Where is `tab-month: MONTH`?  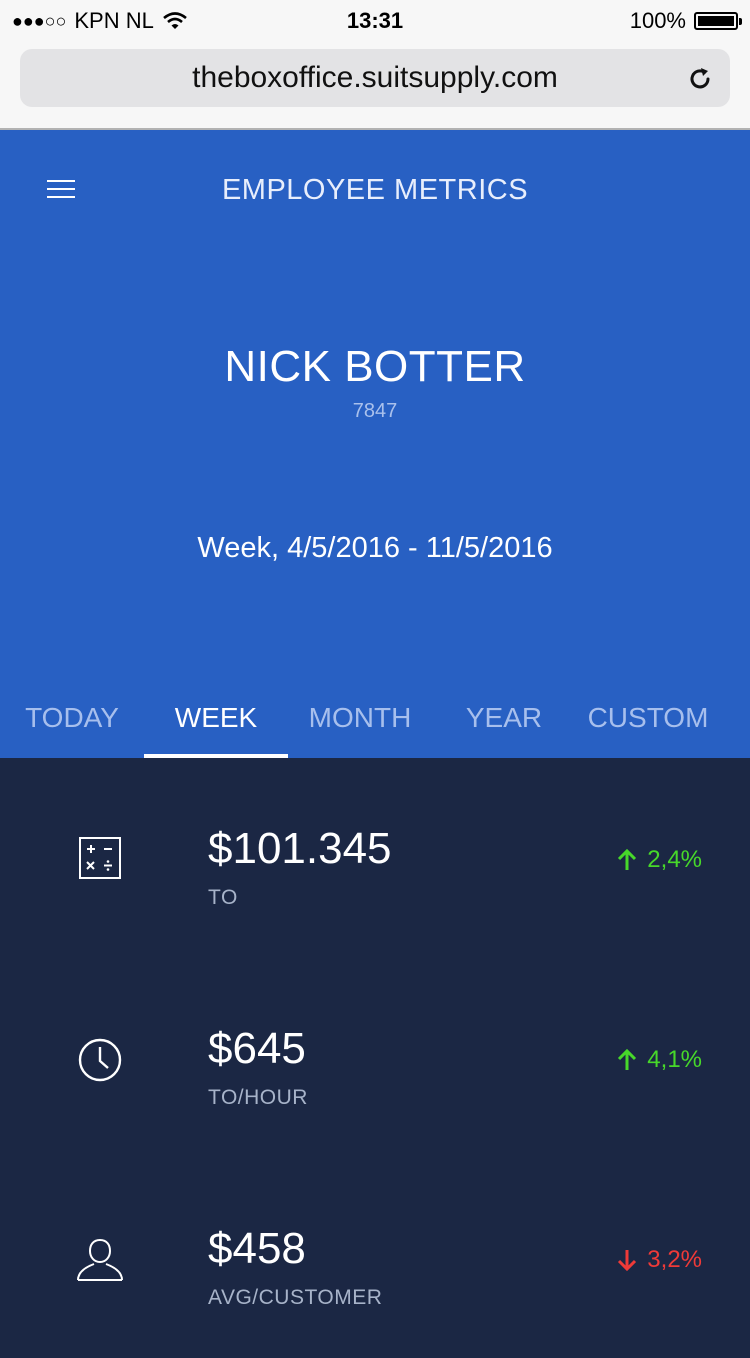 tab-month: MONTH is located at coordinates (360, 724).